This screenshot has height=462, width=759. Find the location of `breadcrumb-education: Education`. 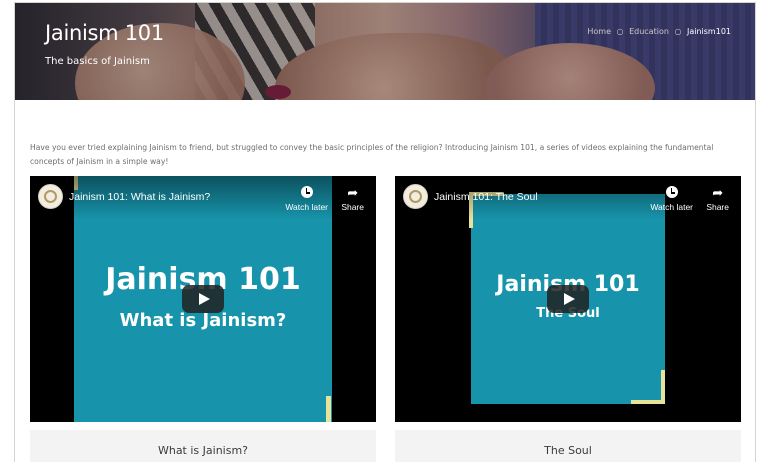

breadcrumb-education: Education is located at coordinates (649, 31).